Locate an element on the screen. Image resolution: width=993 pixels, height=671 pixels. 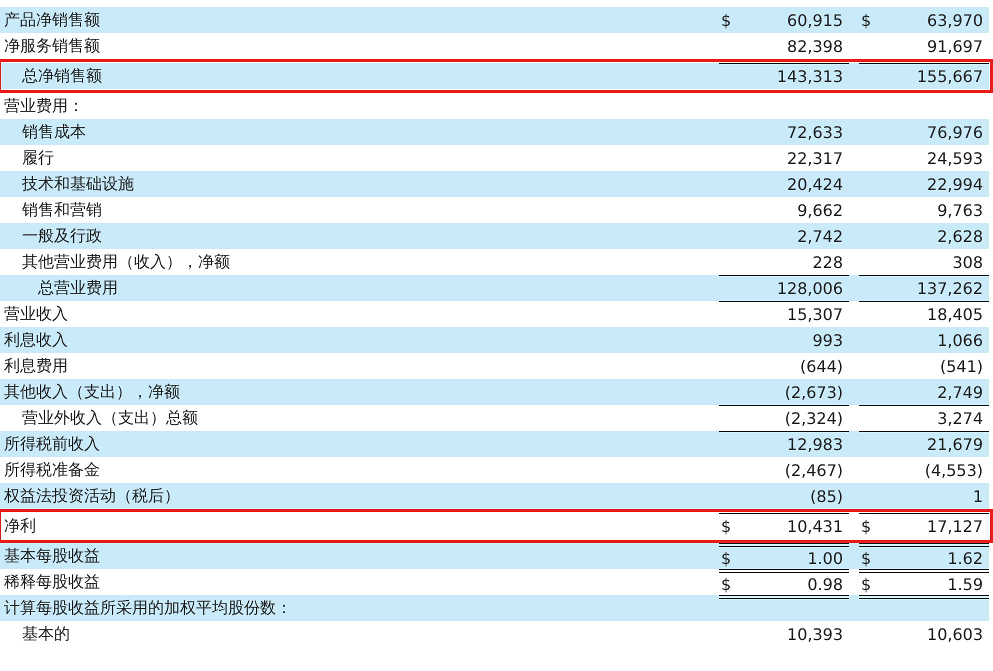
amount: 143,313 is located at coordinates (809, 76).